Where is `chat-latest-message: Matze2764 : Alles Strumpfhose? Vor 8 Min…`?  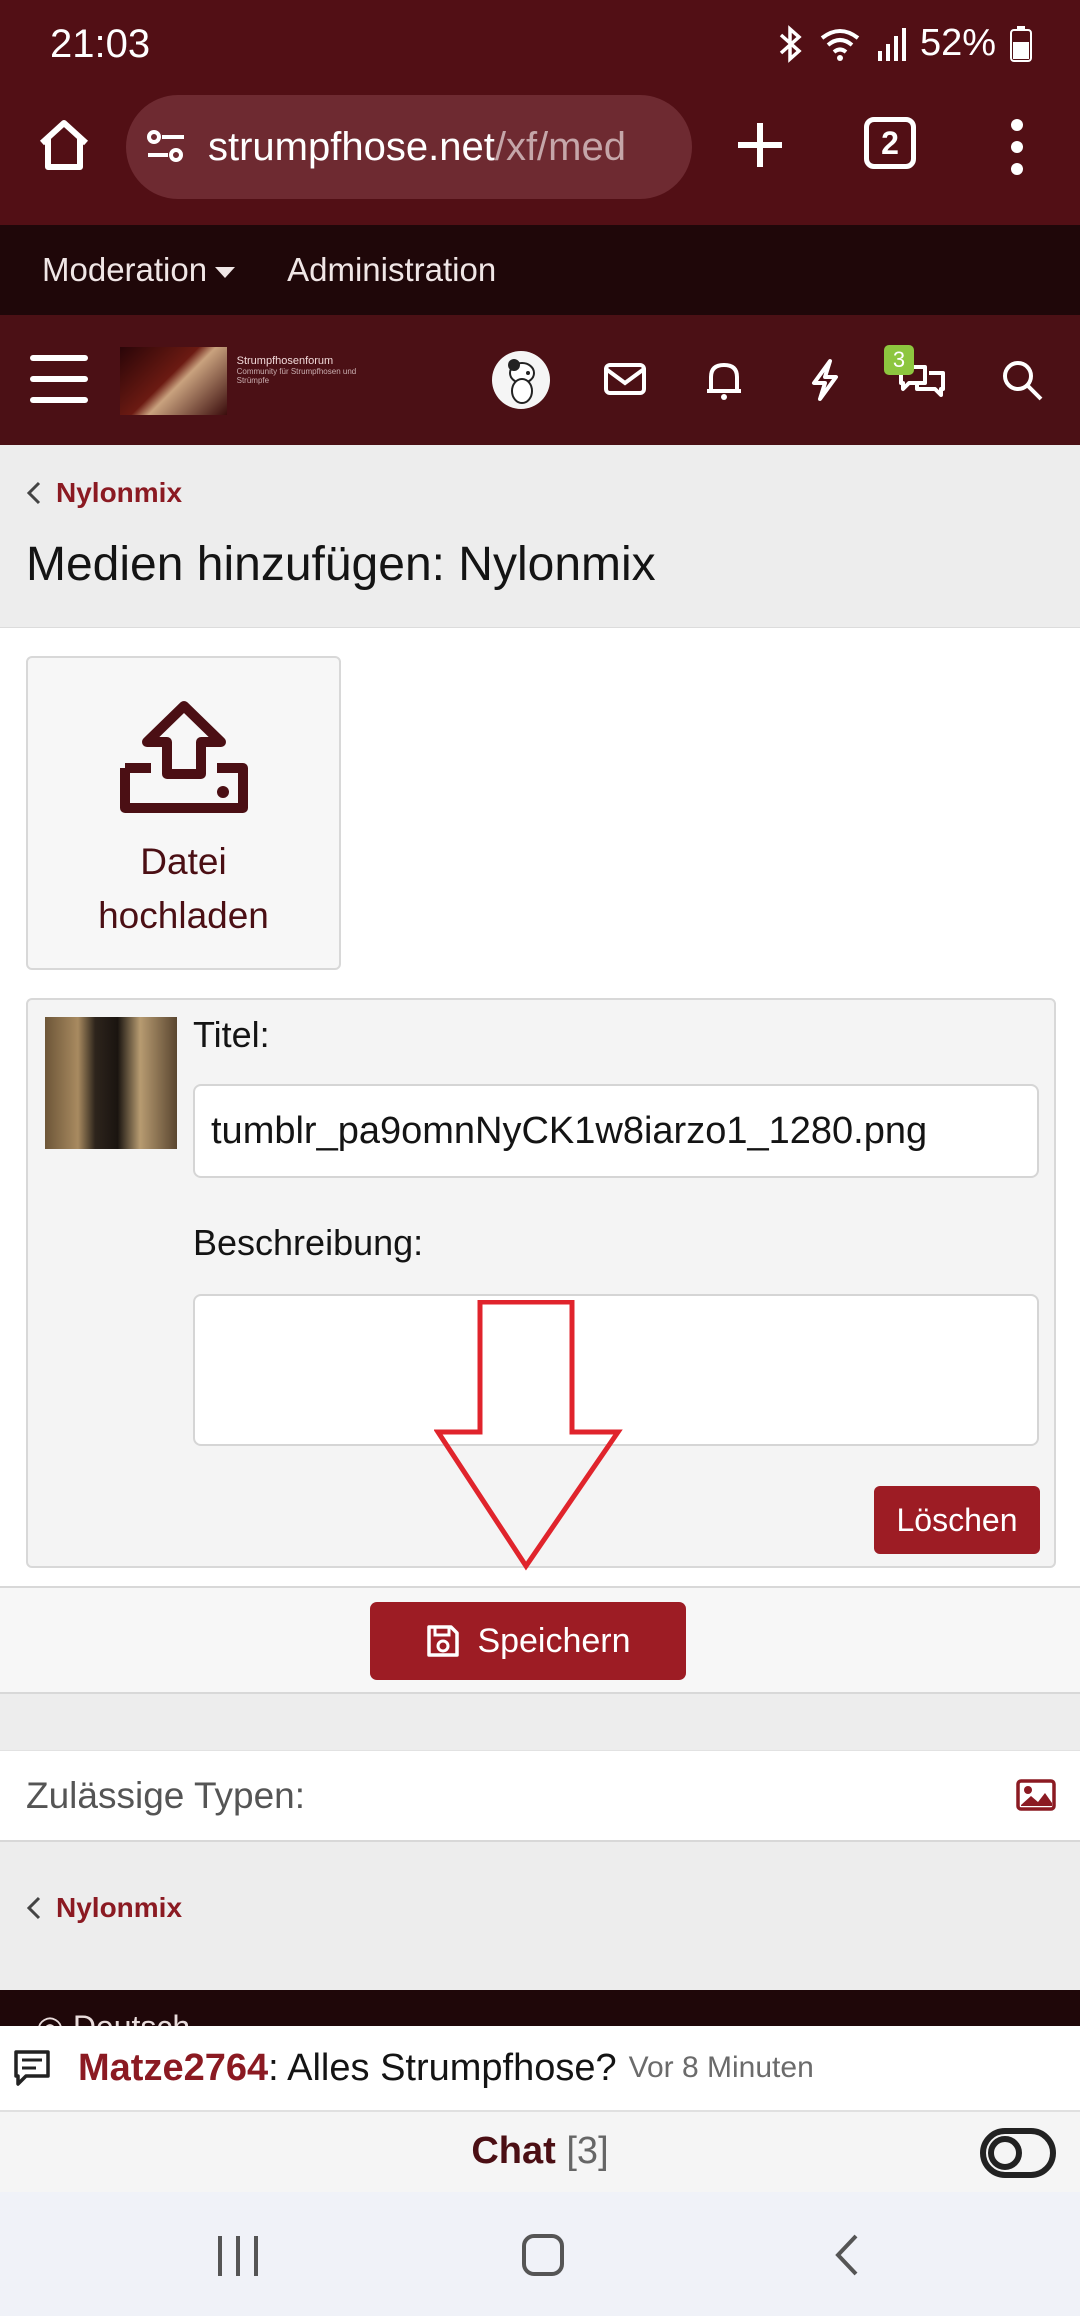 chat-latest-message: Matze2764 : Alles Strumpfhose? Vor 8 Min… is located at coordinates (540, 2068).